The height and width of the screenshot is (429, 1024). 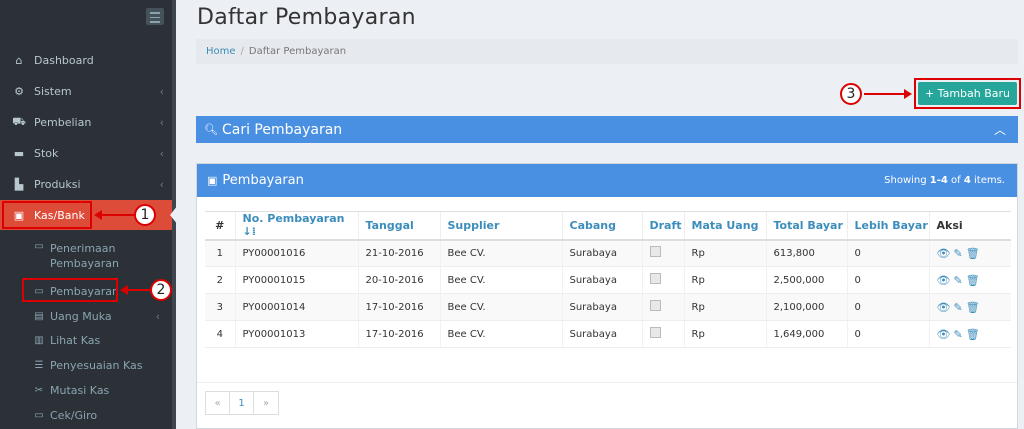 I want to click on cell-index: 4, so click(x=220, y=334).